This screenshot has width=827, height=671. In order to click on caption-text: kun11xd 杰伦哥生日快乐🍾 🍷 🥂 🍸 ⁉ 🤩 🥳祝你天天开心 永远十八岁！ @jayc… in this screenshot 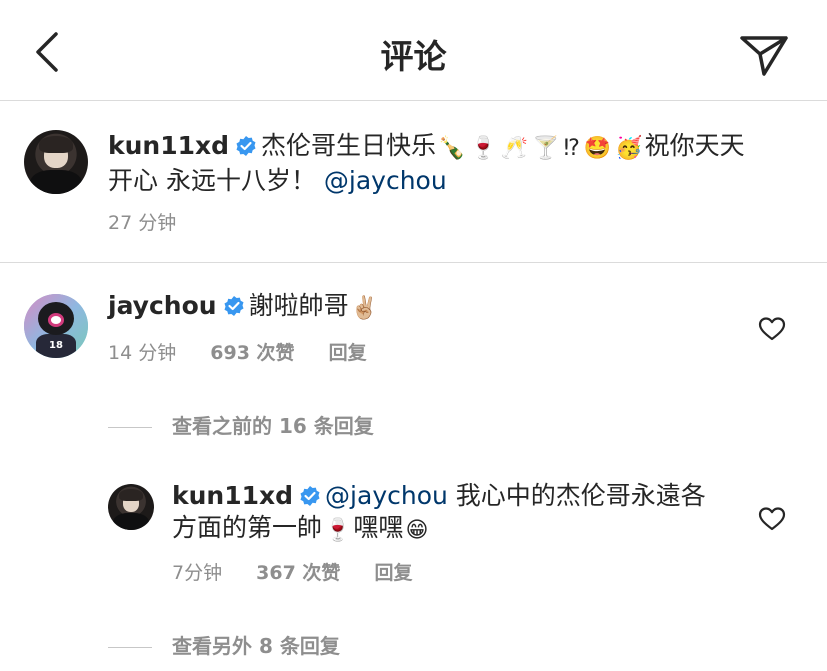, I will do `click(458, 163)`.